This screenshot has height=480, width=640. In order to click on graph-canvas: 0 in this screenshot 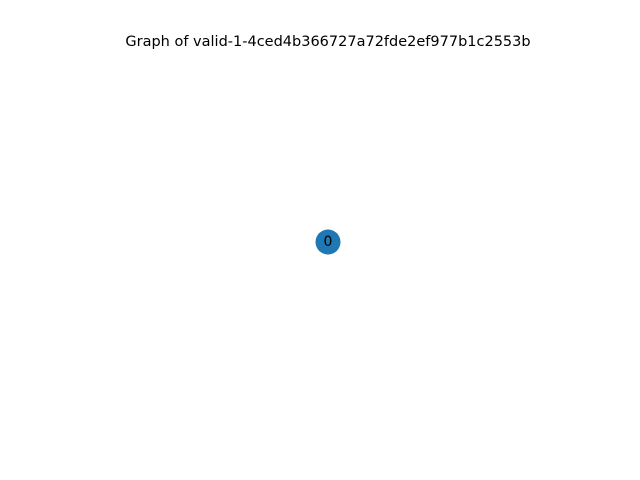, I will do `click(328, 242)`.